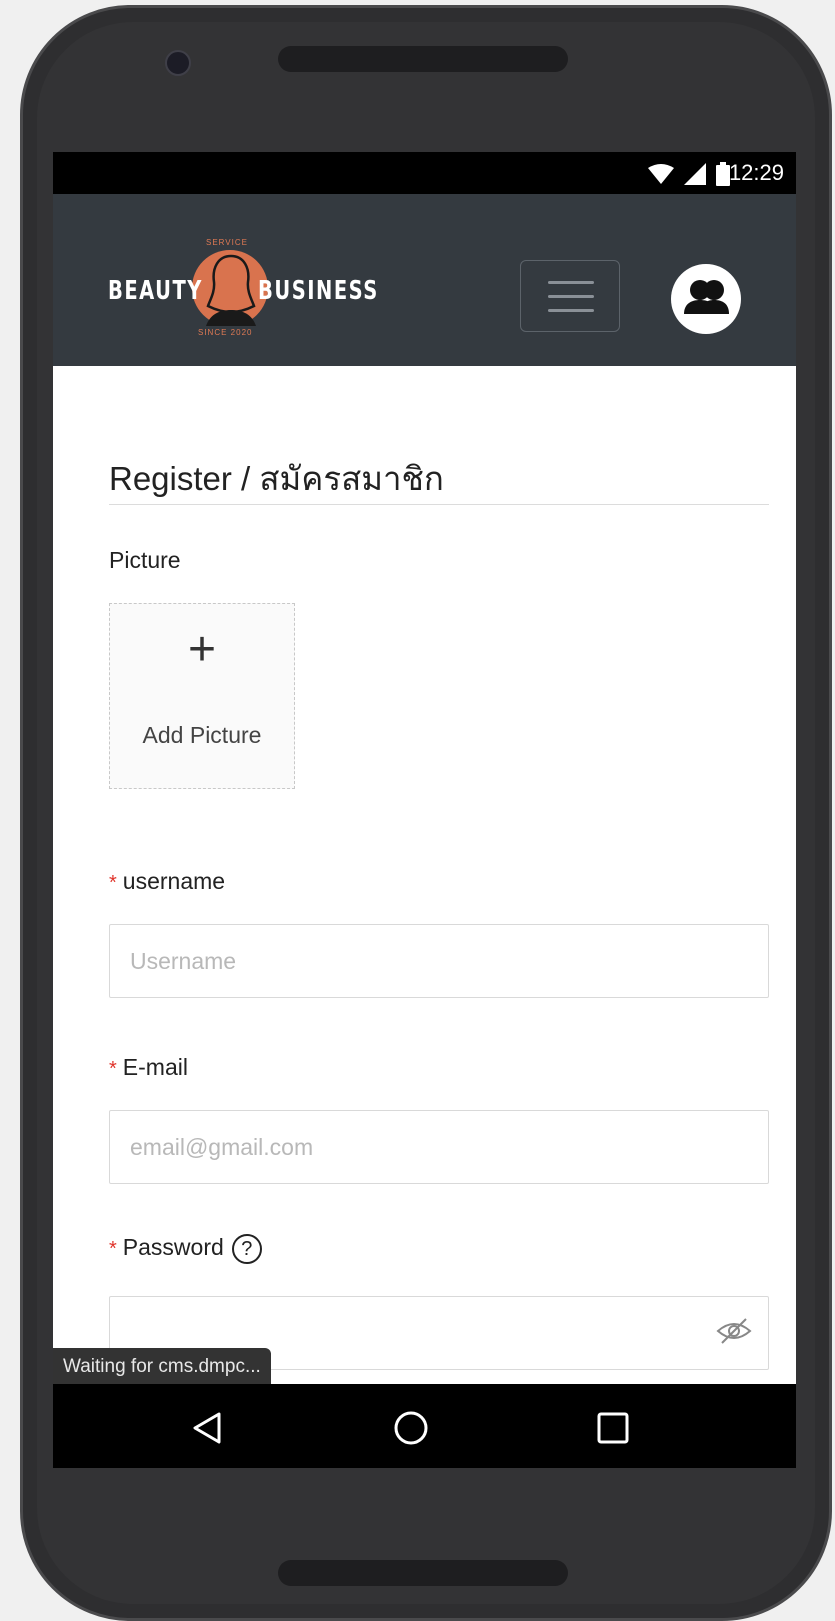 The height and width of the screenshot is (1621, 835). Describe the element at coordinates (202, 696) in the screenshot. I see `add-picture-upload: + Add Picture` at that location.